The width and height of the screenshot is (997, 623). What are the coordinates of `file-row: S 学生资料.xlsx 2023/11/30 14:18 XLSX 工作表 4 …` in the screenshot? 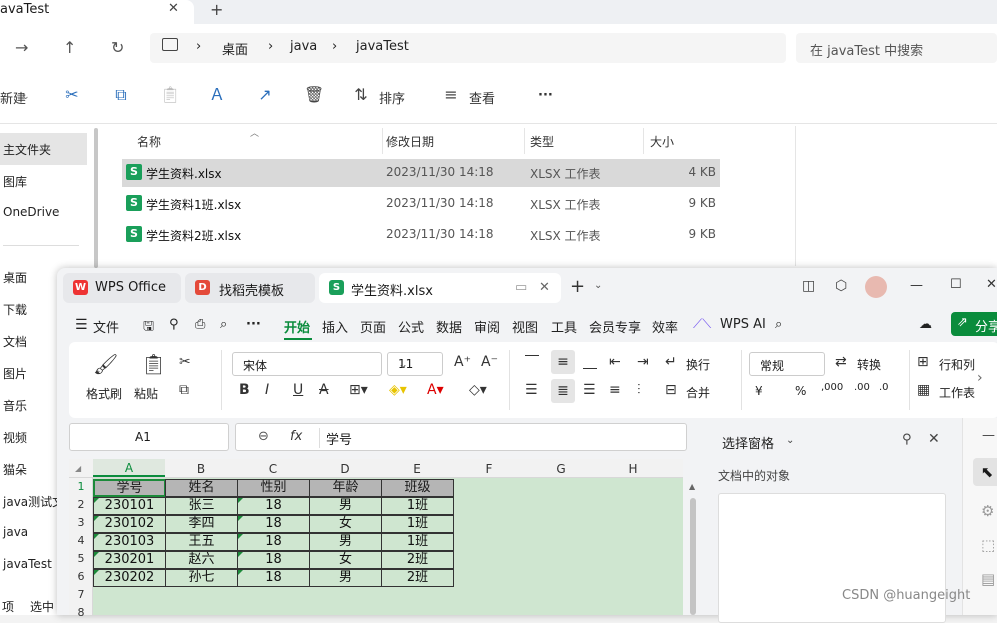 It's located at (421, 173).